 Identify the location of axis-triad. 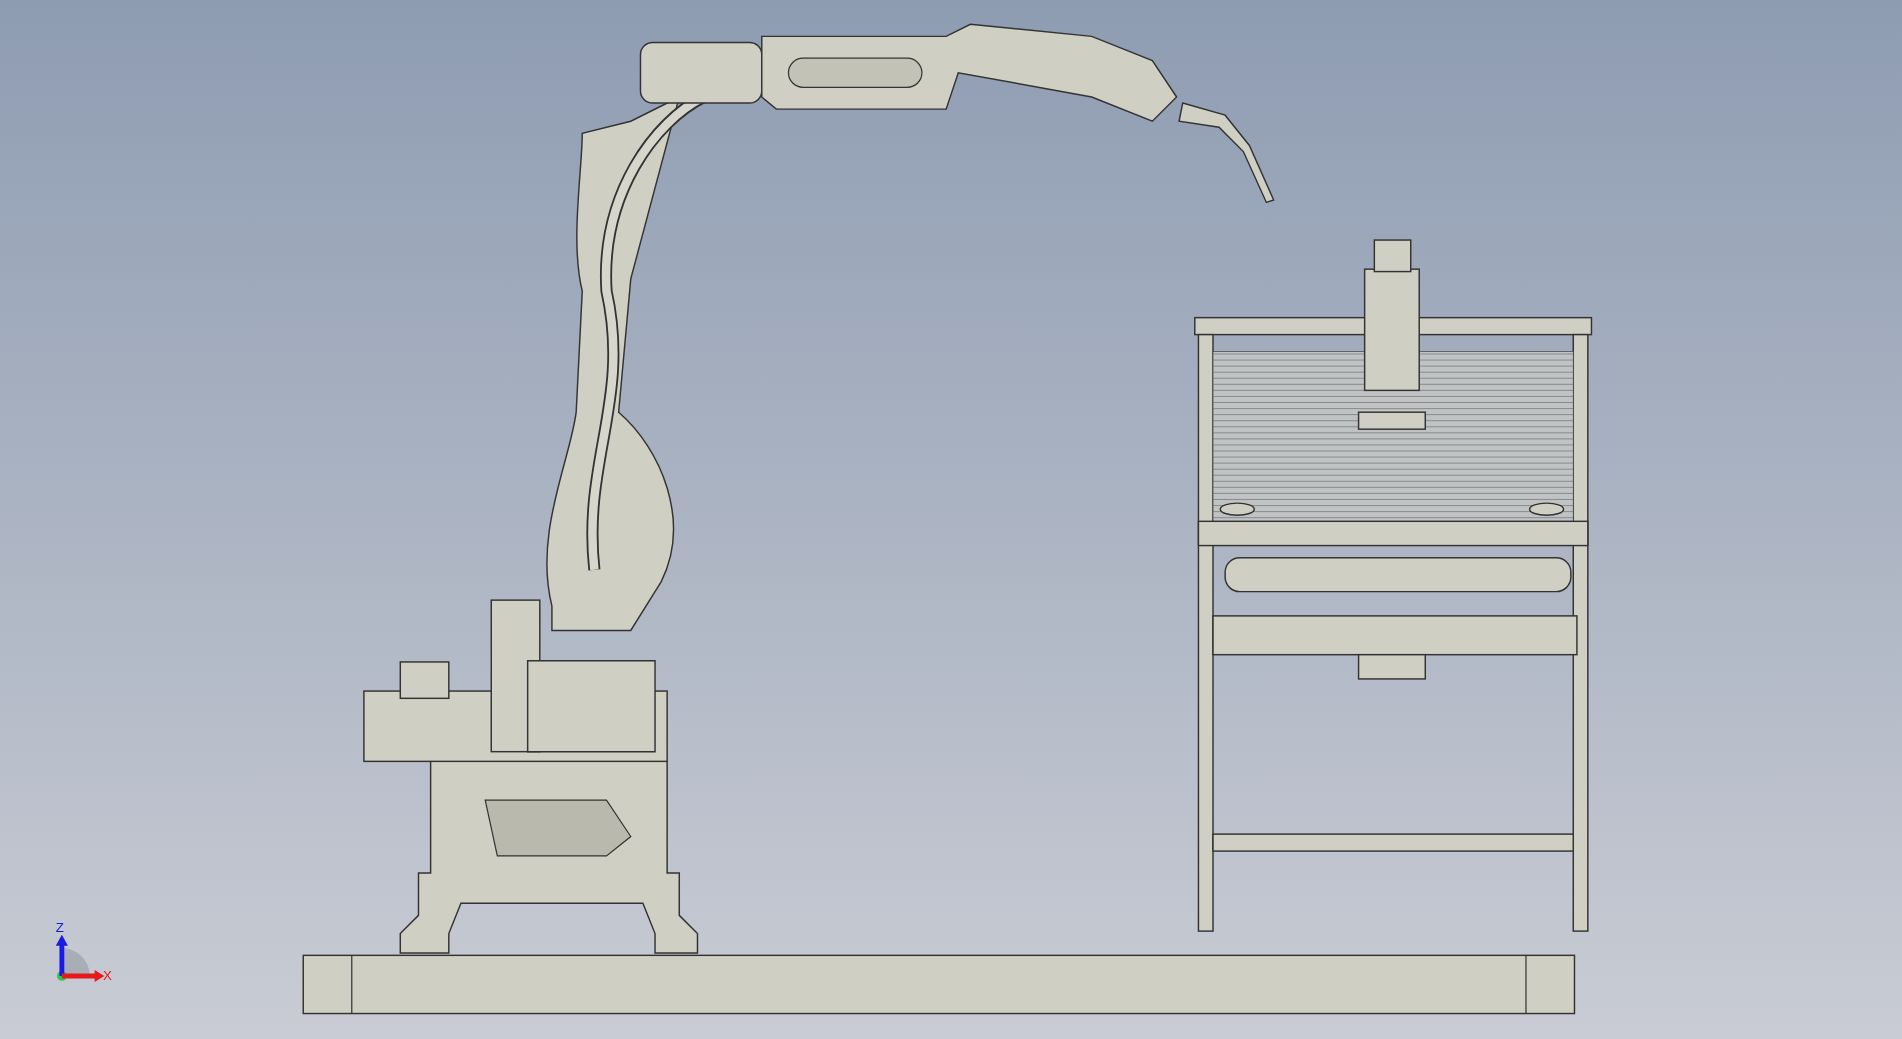
(80, 958).